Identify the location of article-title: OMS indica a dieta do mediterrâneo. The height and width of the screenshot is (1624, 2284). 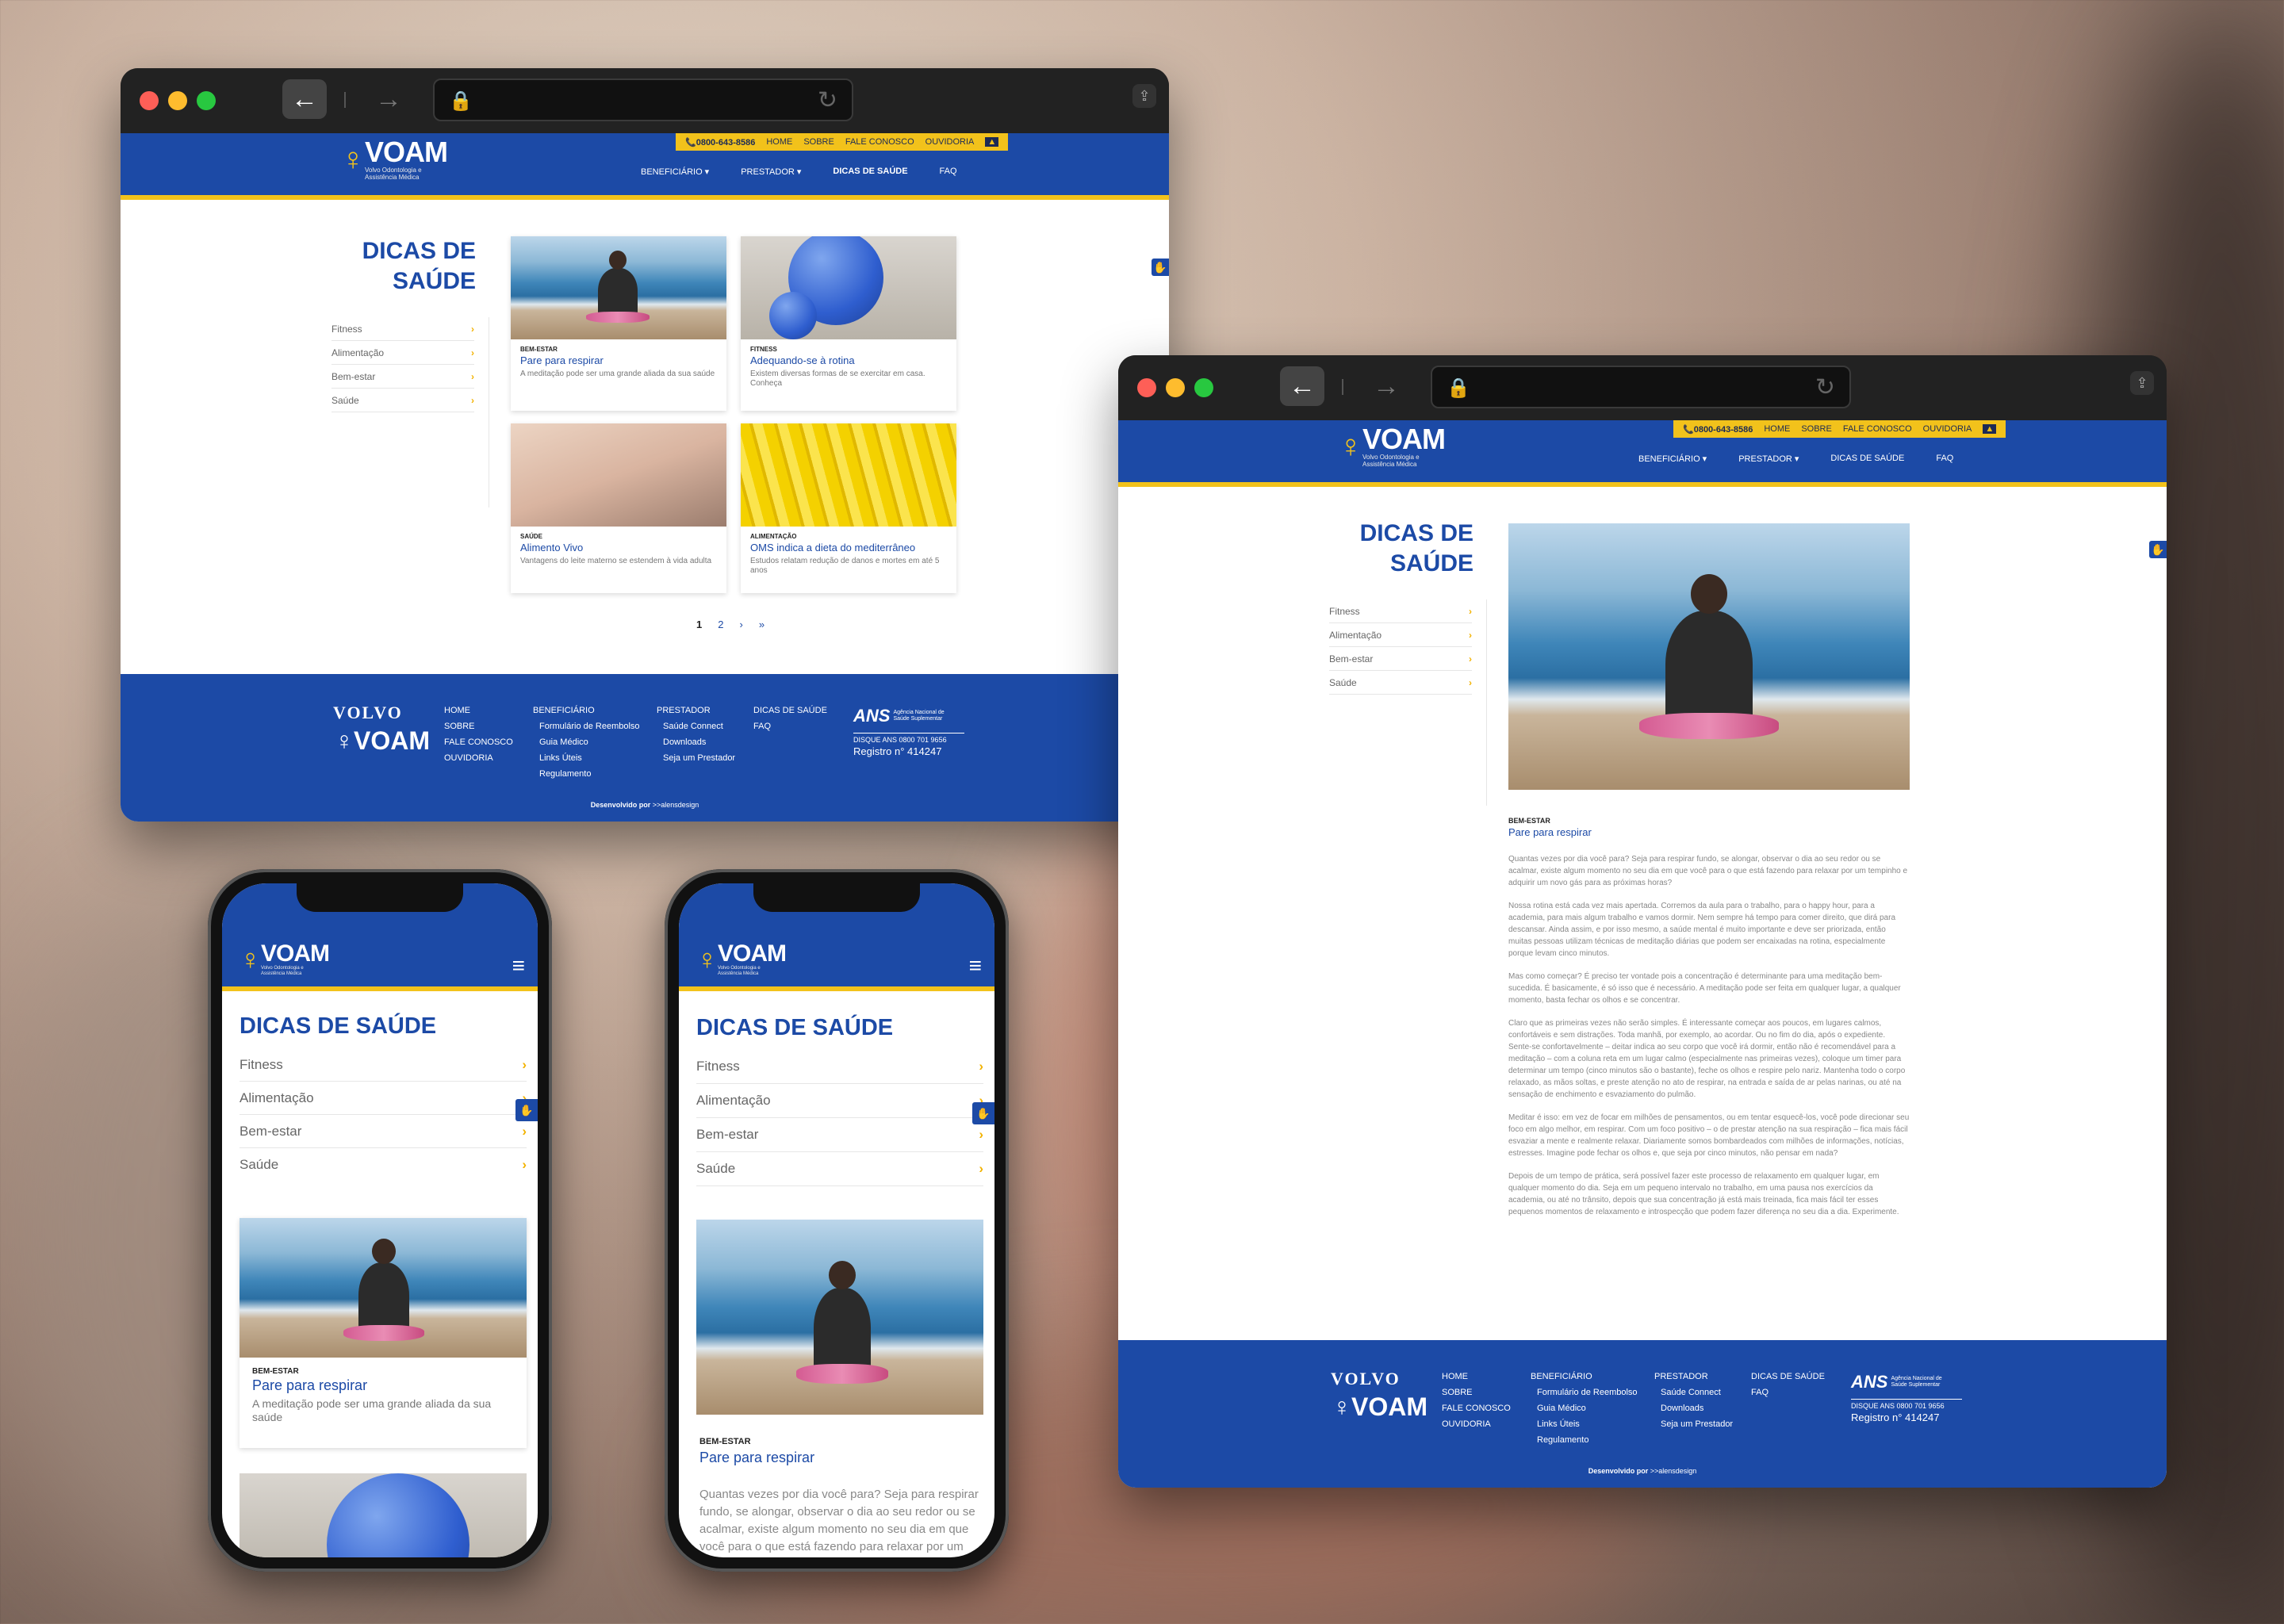
(848, 547).